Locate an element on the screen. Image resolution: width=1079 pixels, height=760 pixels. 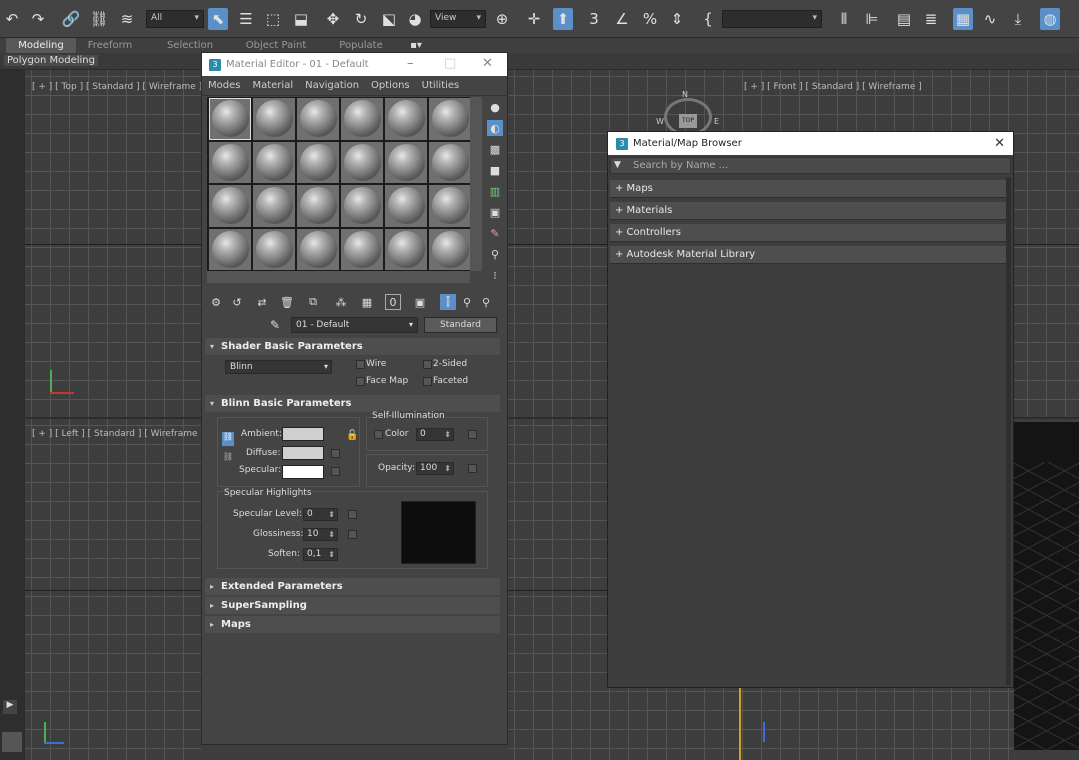
spinner-snap-icon: ⇕ is located at coordinates (677, 19).